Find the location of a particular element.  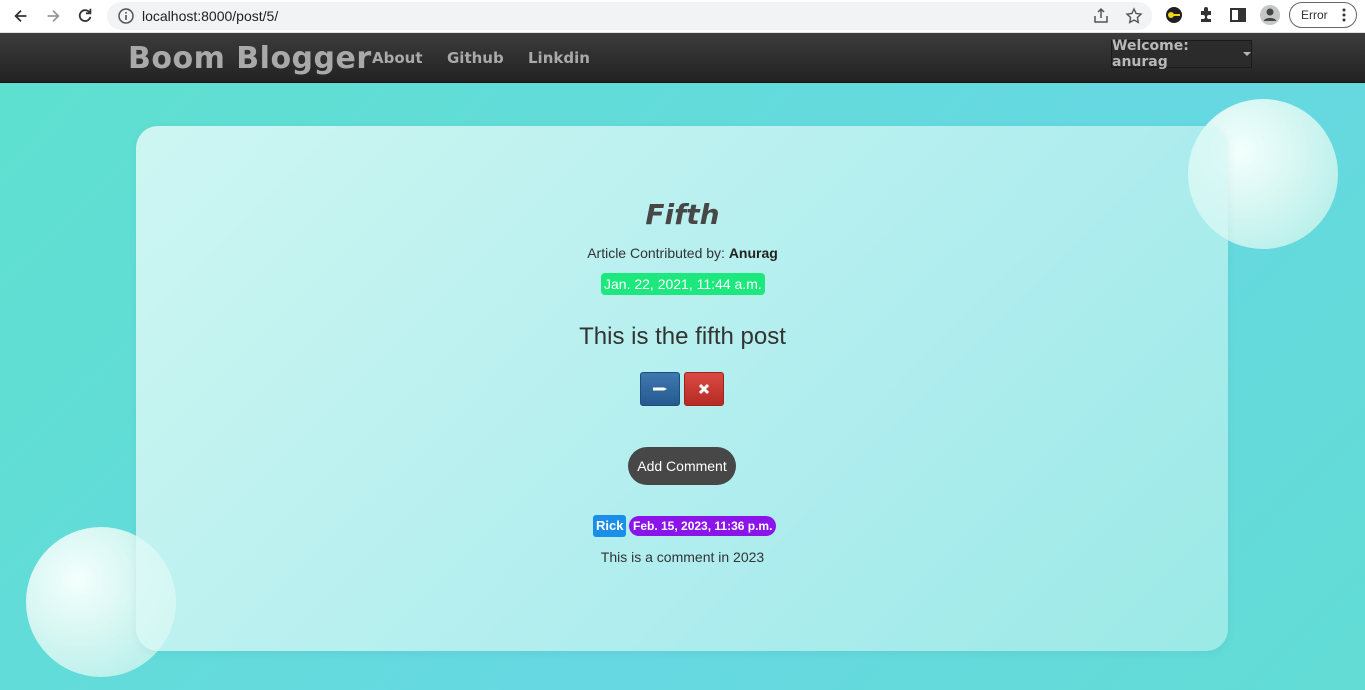

user-menu-dropdown: Welcome: anurag is located at coordinates (1181, 54).